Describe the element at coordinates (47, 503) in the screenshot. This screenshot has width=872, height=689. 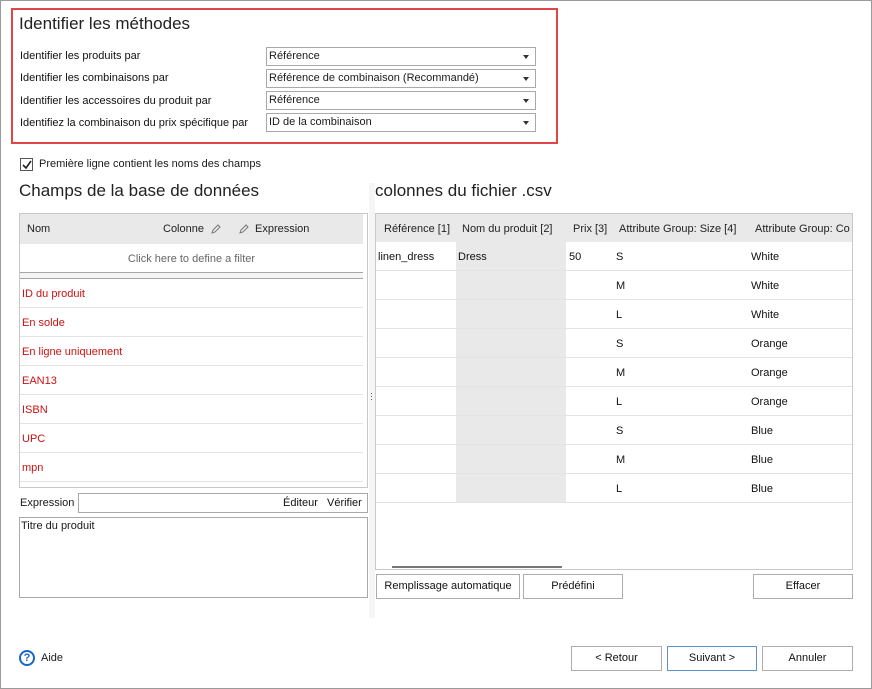
I see `expression-label: Expression` at that location.